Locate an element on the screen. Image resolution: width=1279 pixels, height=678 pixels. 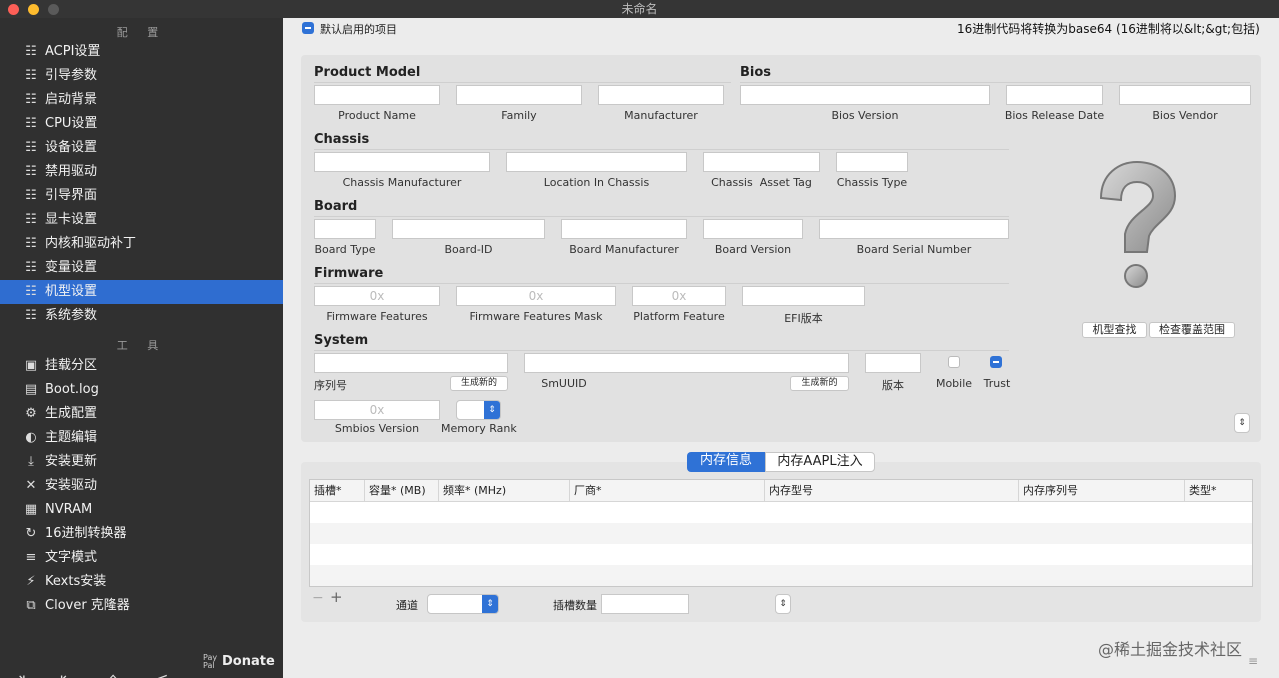
tab-memory-1: 内存AAPL注入 is located at coordinates (820, 462).